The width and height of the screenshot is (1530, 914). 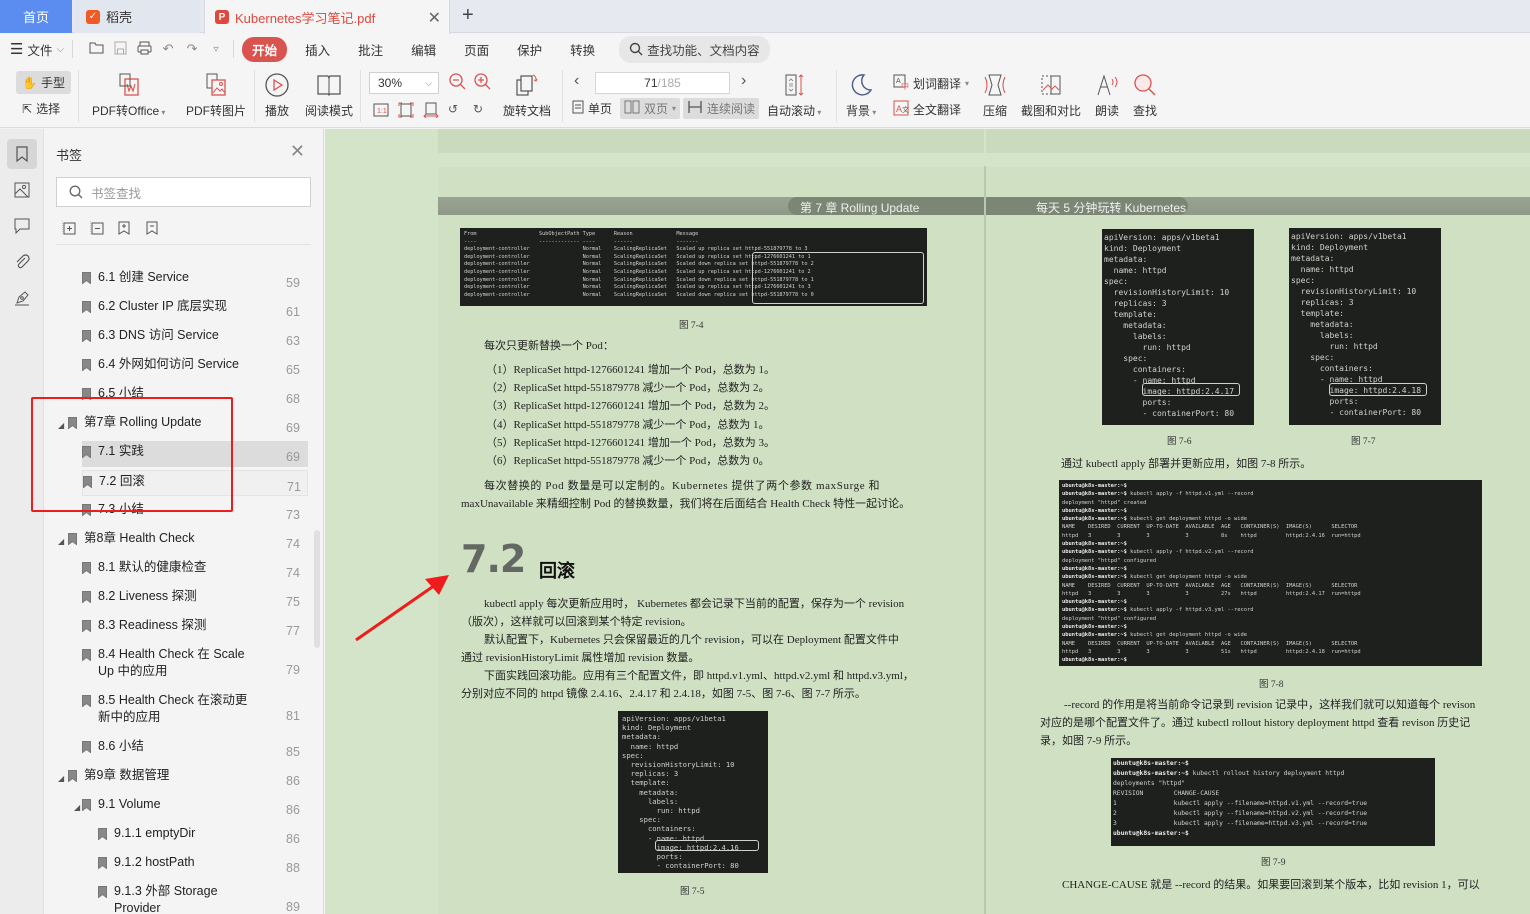 What do you see at coordinates (861, 94) in the screenshot?
I see `background-button: 背景 ▾` at bounding box center [861, 94].